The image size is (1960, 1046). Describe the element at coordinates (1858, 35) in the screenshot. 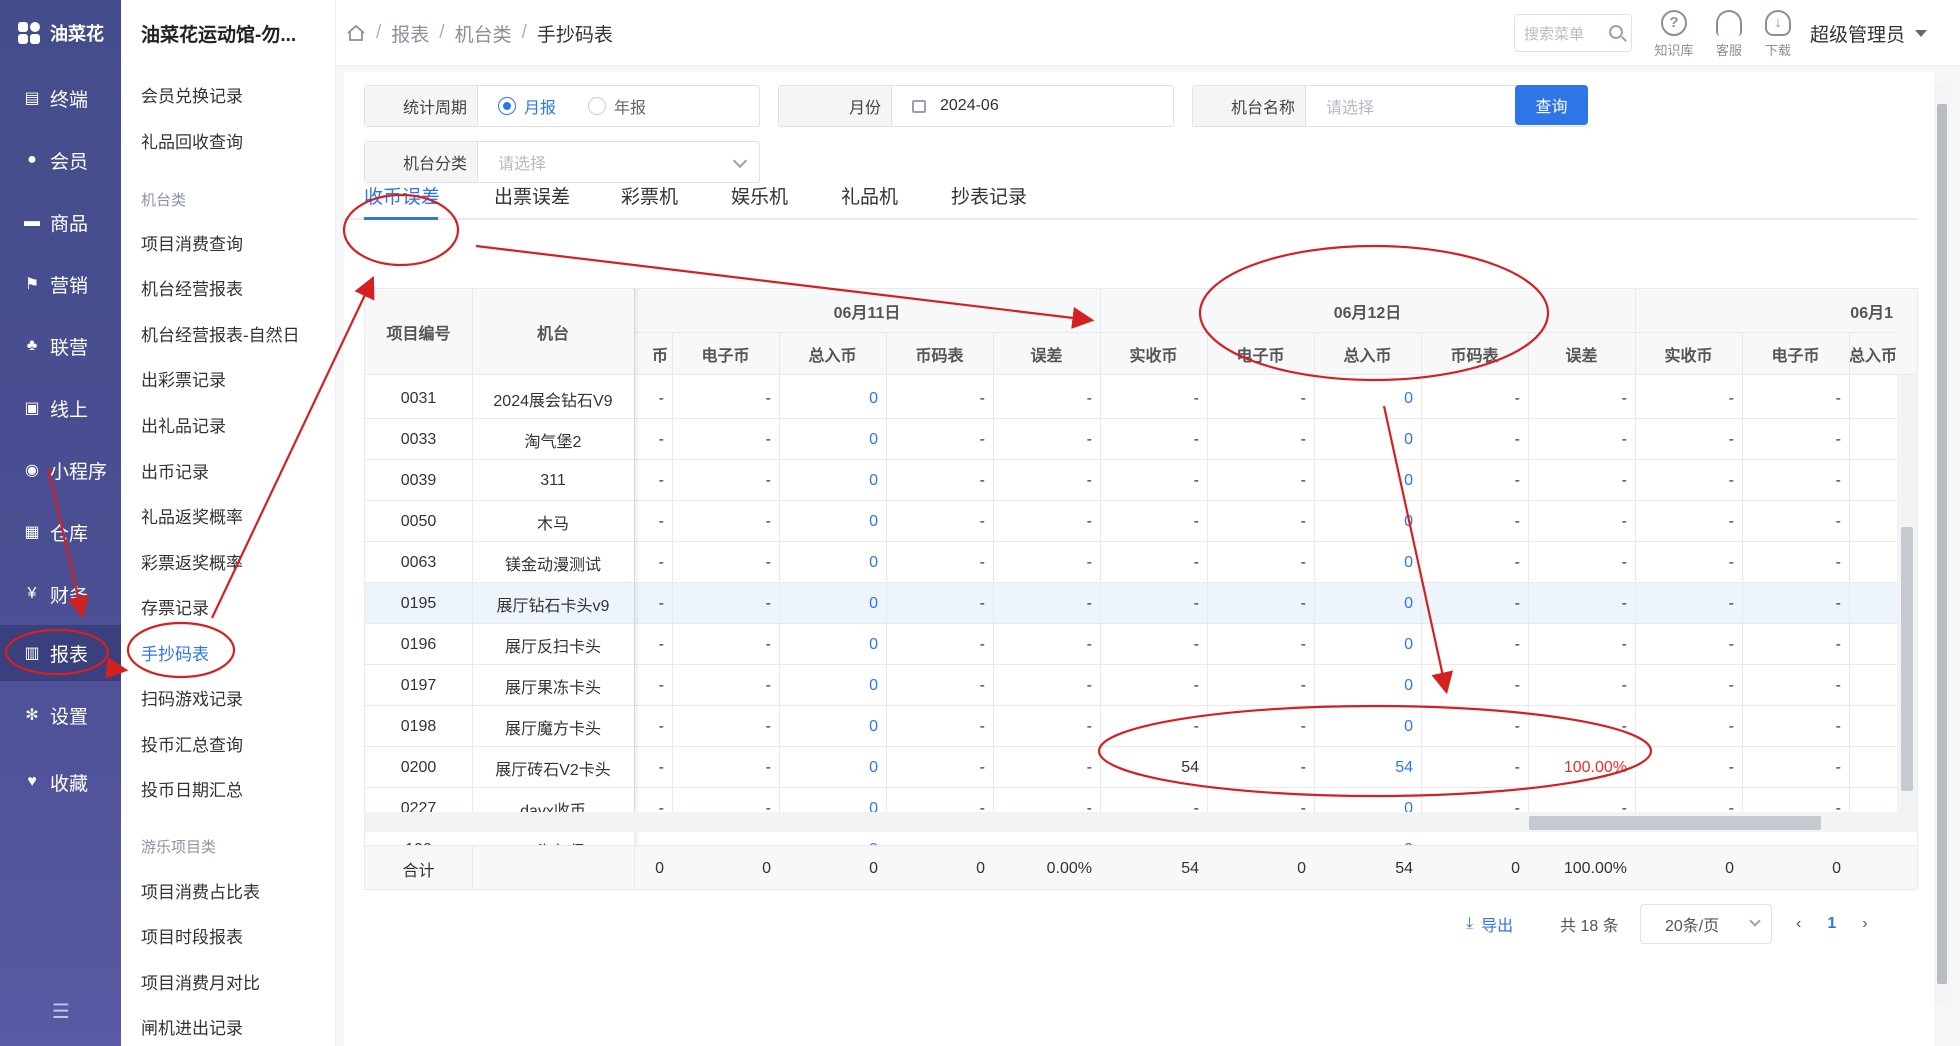

I see `user-name: 超级管理员` at that location.